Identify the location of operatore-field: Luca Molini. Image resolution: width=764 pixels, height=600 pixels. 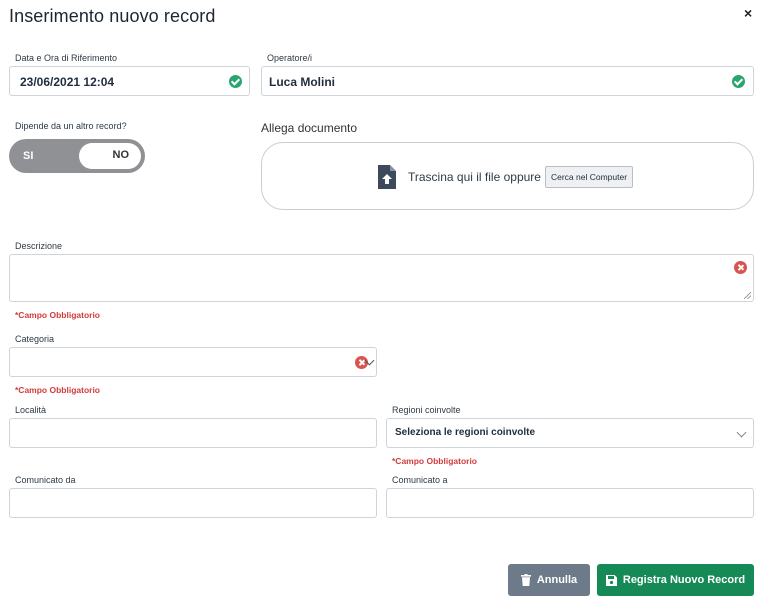
(507, 81).